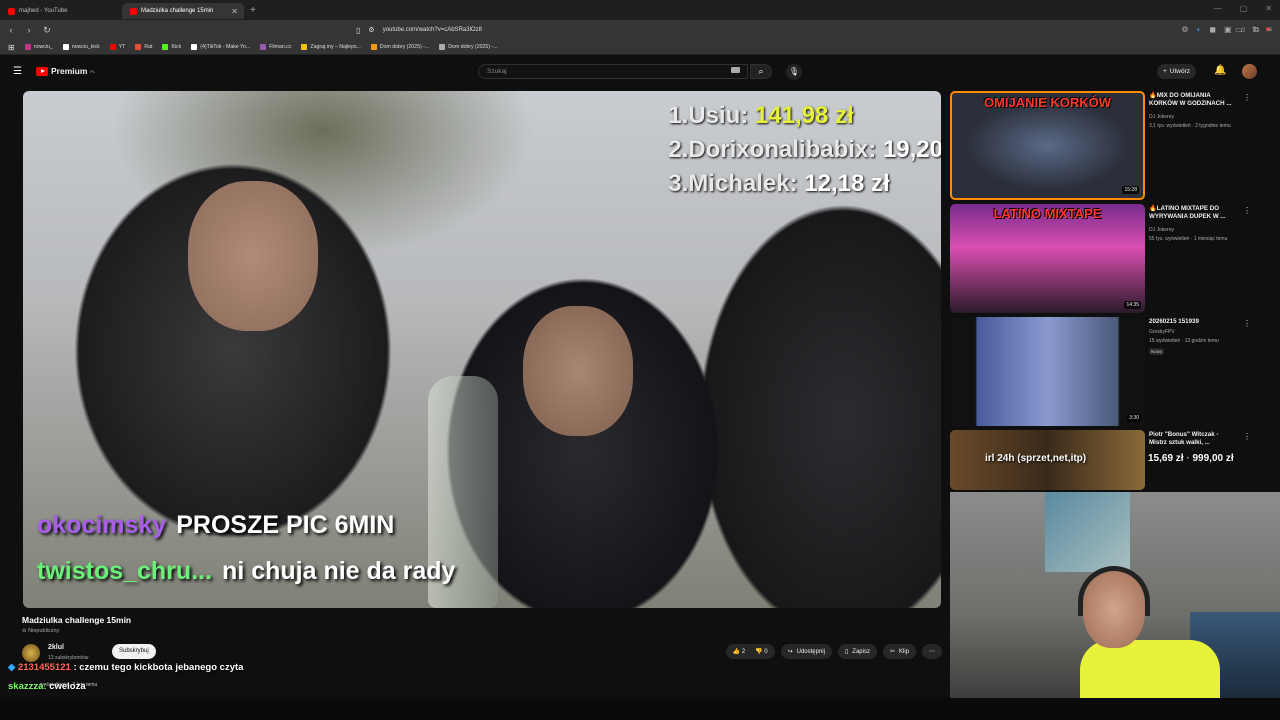 The image size is (1280, 720). I want to click on duration-badge: 3:30, so click(1134, 418).